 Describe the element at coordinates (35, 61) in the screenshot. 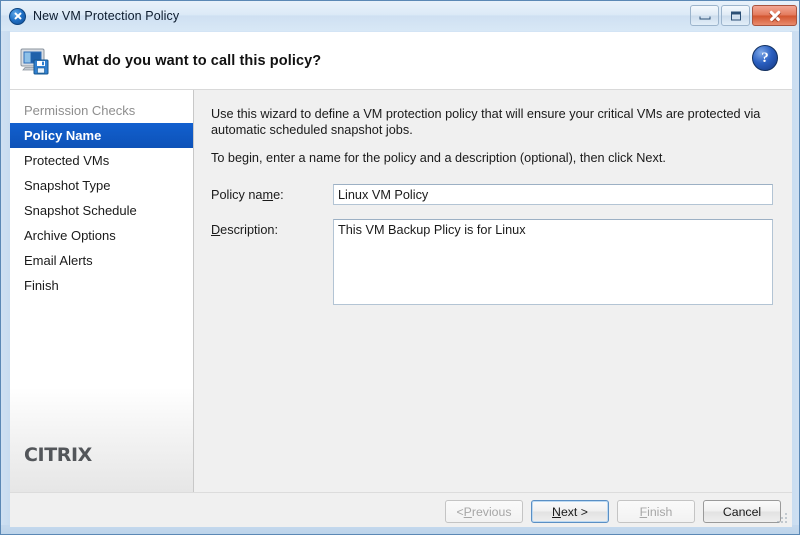

I see `monitor-save-icon` at that location.